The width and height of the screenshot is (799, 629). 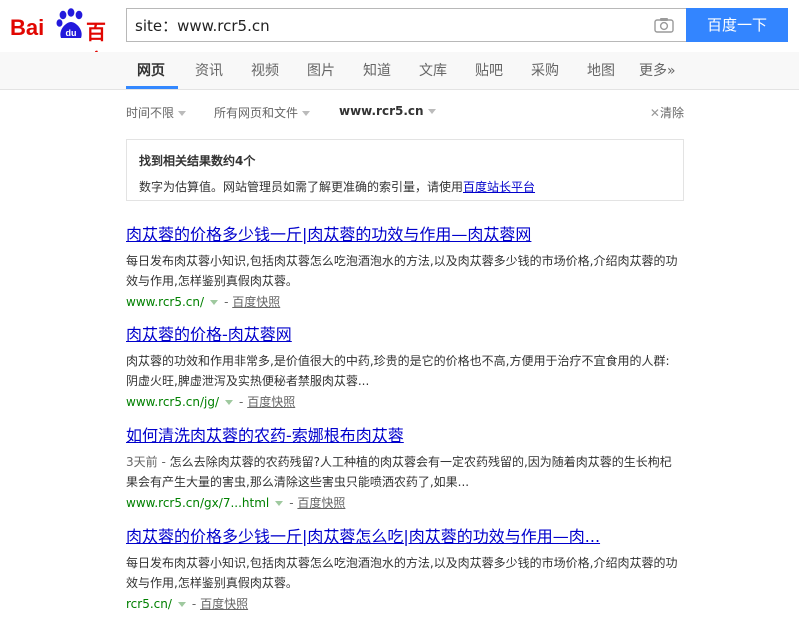 What do you see at coordinates (406, 436) in the screenshot?
I see `result-title-link: 如何清洗肉苁蓉的农药-索娜根布肉苁蓉` at bounding box center [406, 436].